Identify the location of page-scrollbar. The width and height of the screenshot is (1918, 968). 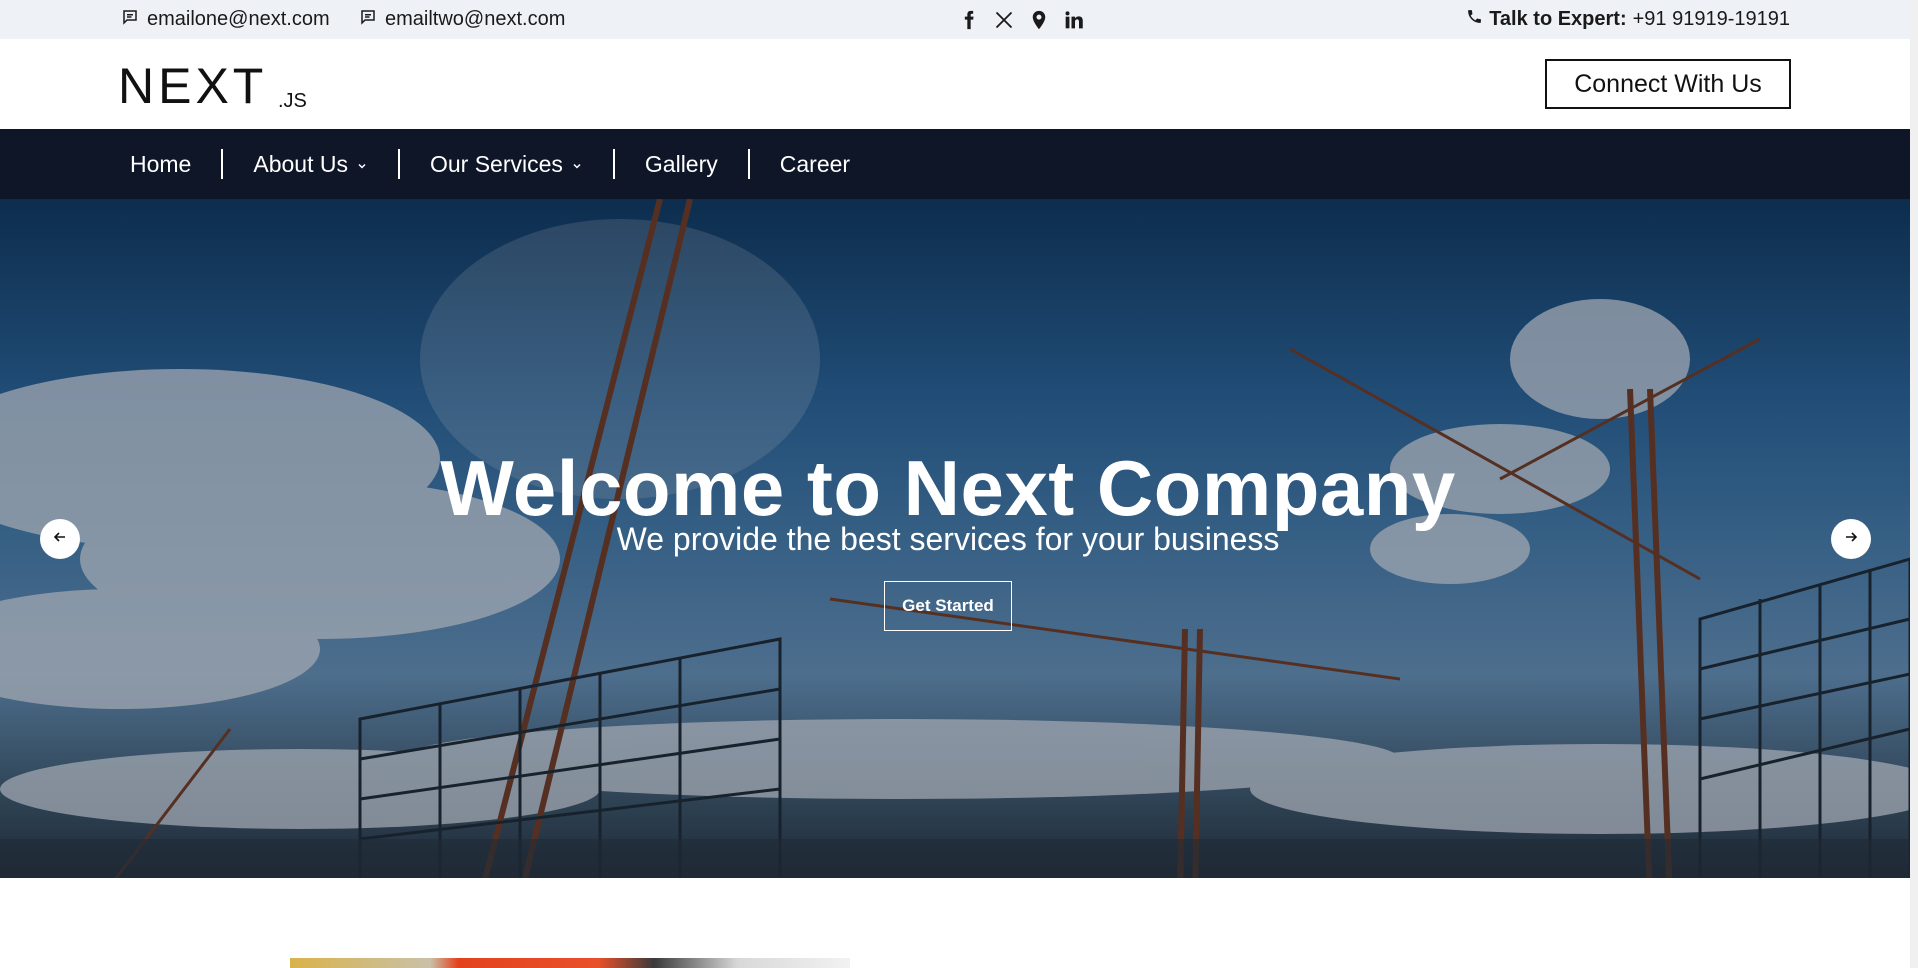
(1914, 484).